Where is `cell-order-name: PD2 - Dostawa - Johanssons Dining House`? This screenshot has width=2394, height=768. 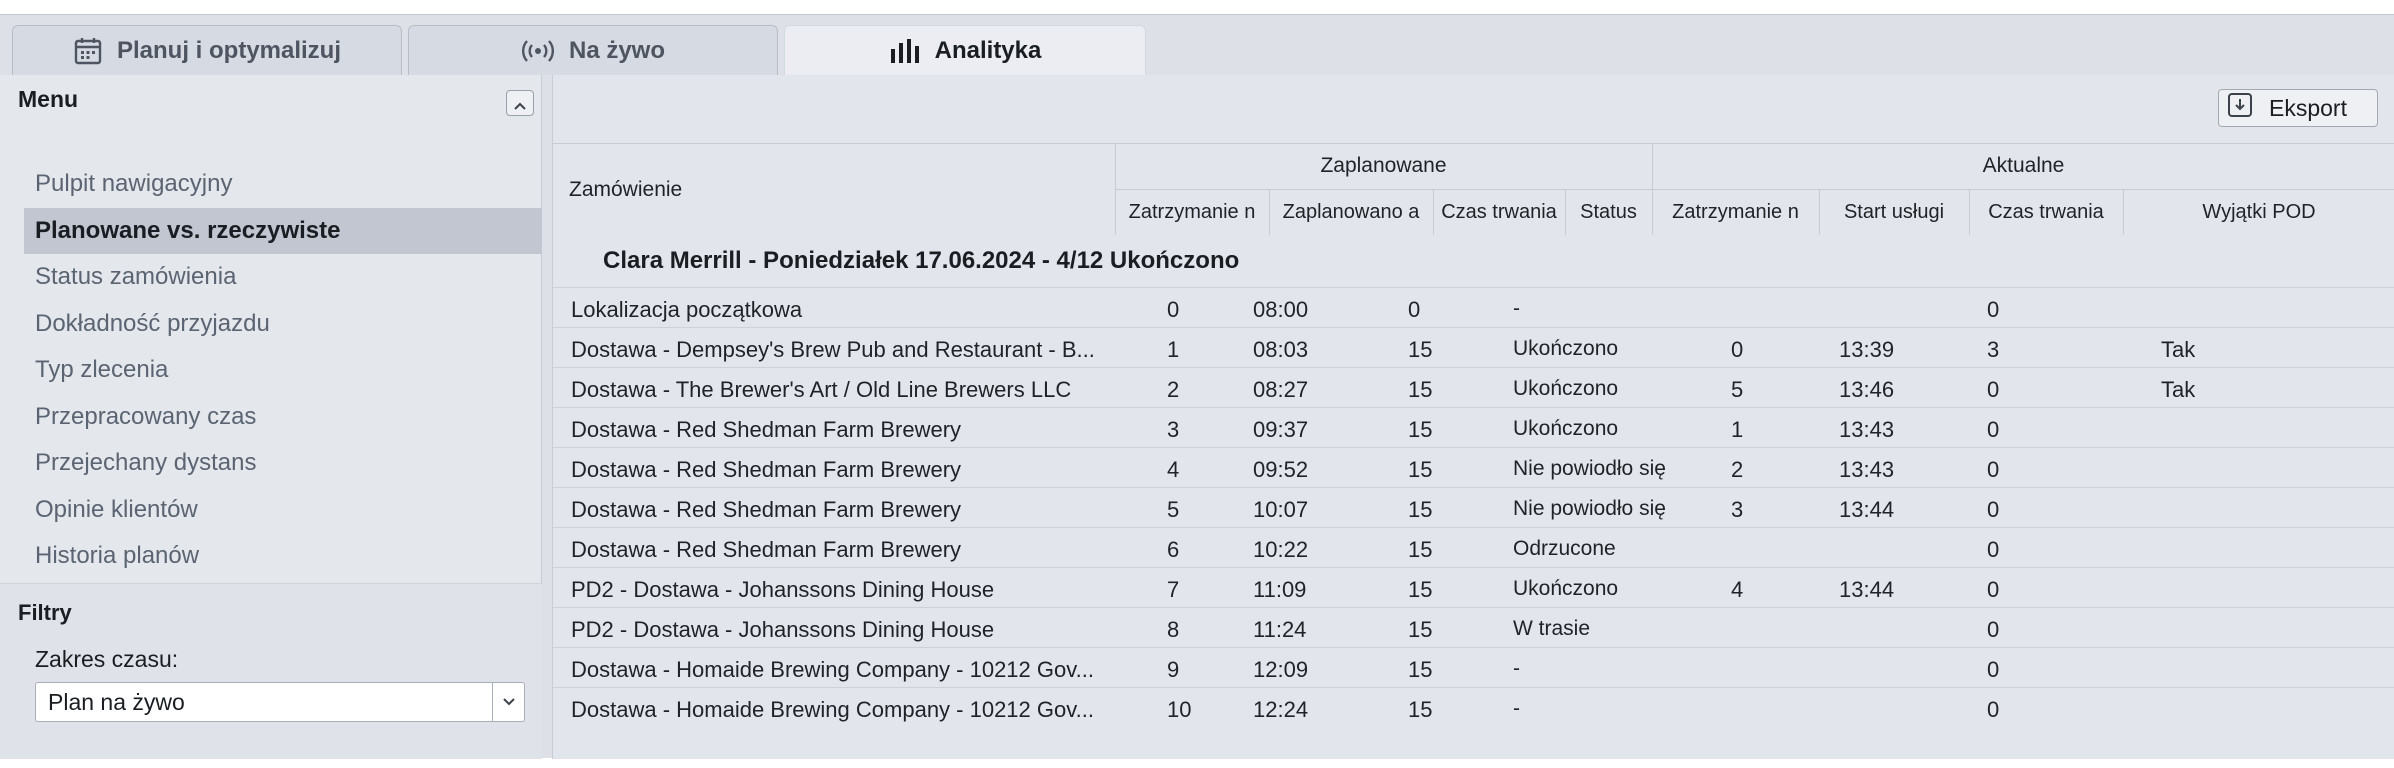 cell-order-name: PD2 - Dostawa - Johanssons Dining House is located at coordinates (783, 589).